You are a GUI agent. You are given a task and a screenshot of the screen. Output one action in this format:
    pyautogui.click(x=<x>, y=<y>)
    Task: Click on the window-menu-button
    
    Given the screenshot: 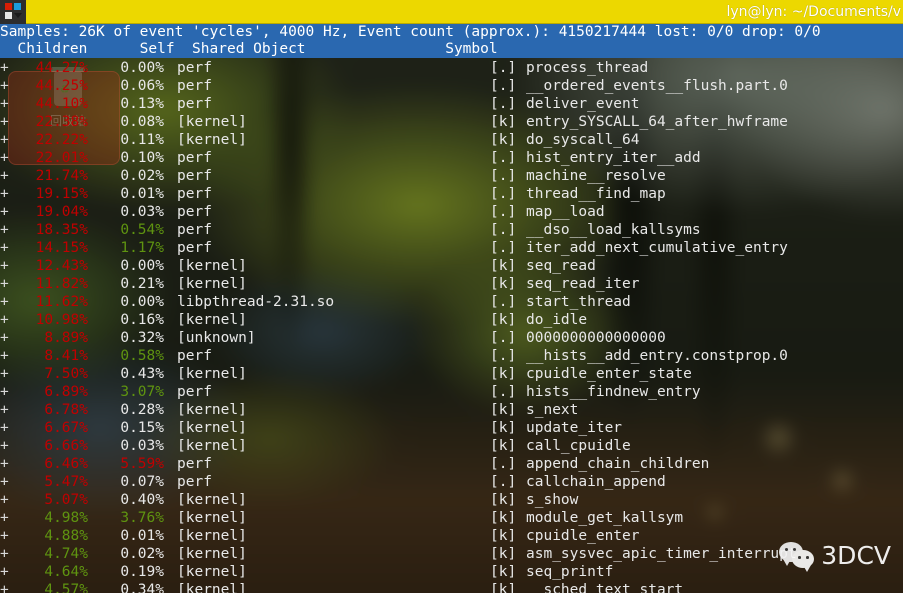 What is the action you would take?
    pyautogui.click(x=13, y=12)
    